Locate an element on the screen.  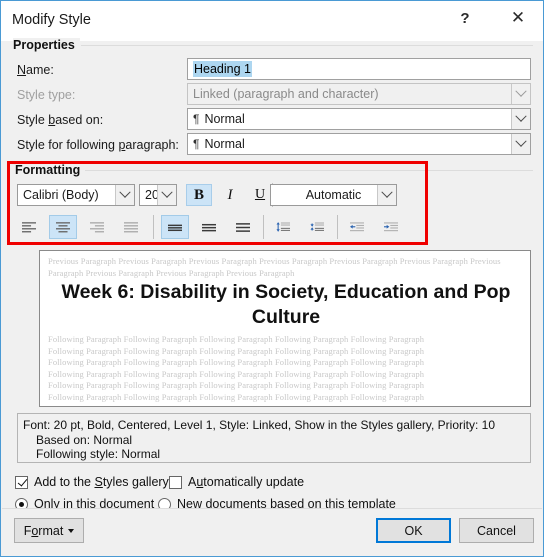
increase-paragraph-spacing-icon is located at coordinates (283, 227).